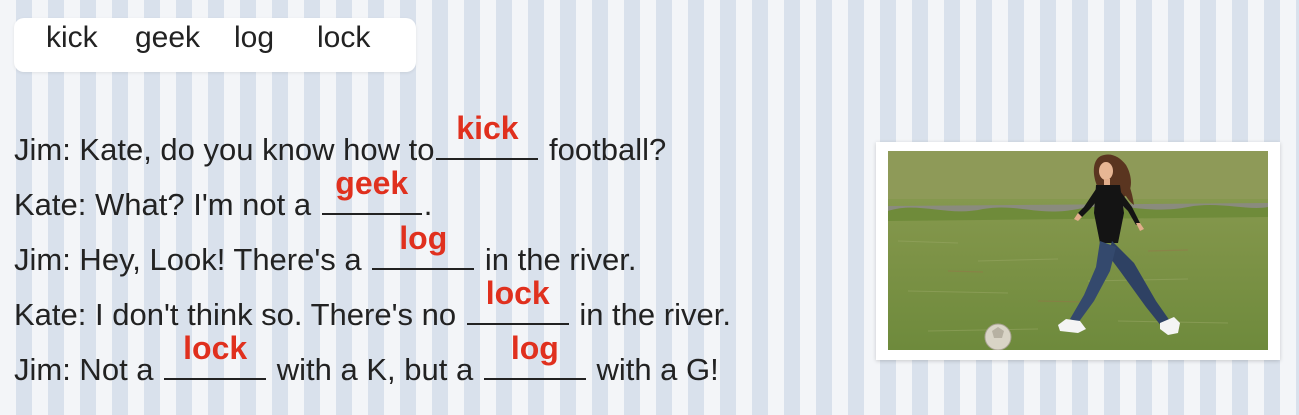  What do you see at coordinates (88, 369) in the screenshot?
I see `line-text: Jim: Not a` at bounding box center [88, 369].